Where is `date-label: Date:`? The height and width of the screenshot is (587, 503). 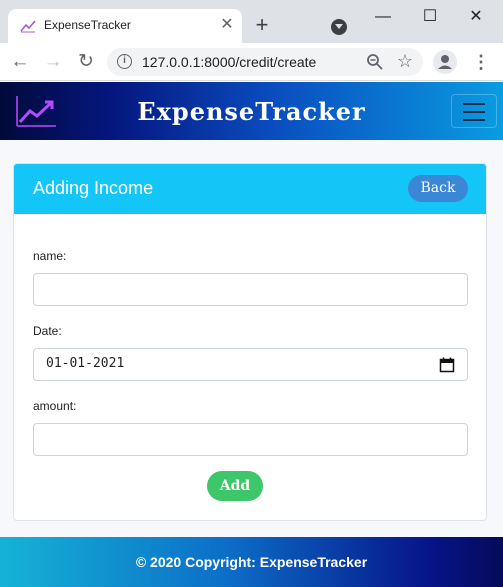
date-label: Date: is located at coordinates (47, 331).